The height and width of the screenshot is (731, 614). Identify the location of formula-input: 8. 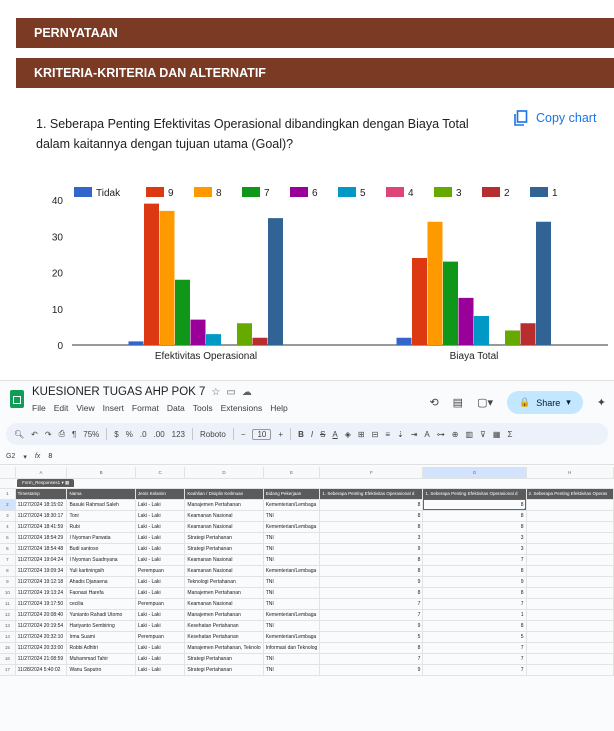
(50, 456).